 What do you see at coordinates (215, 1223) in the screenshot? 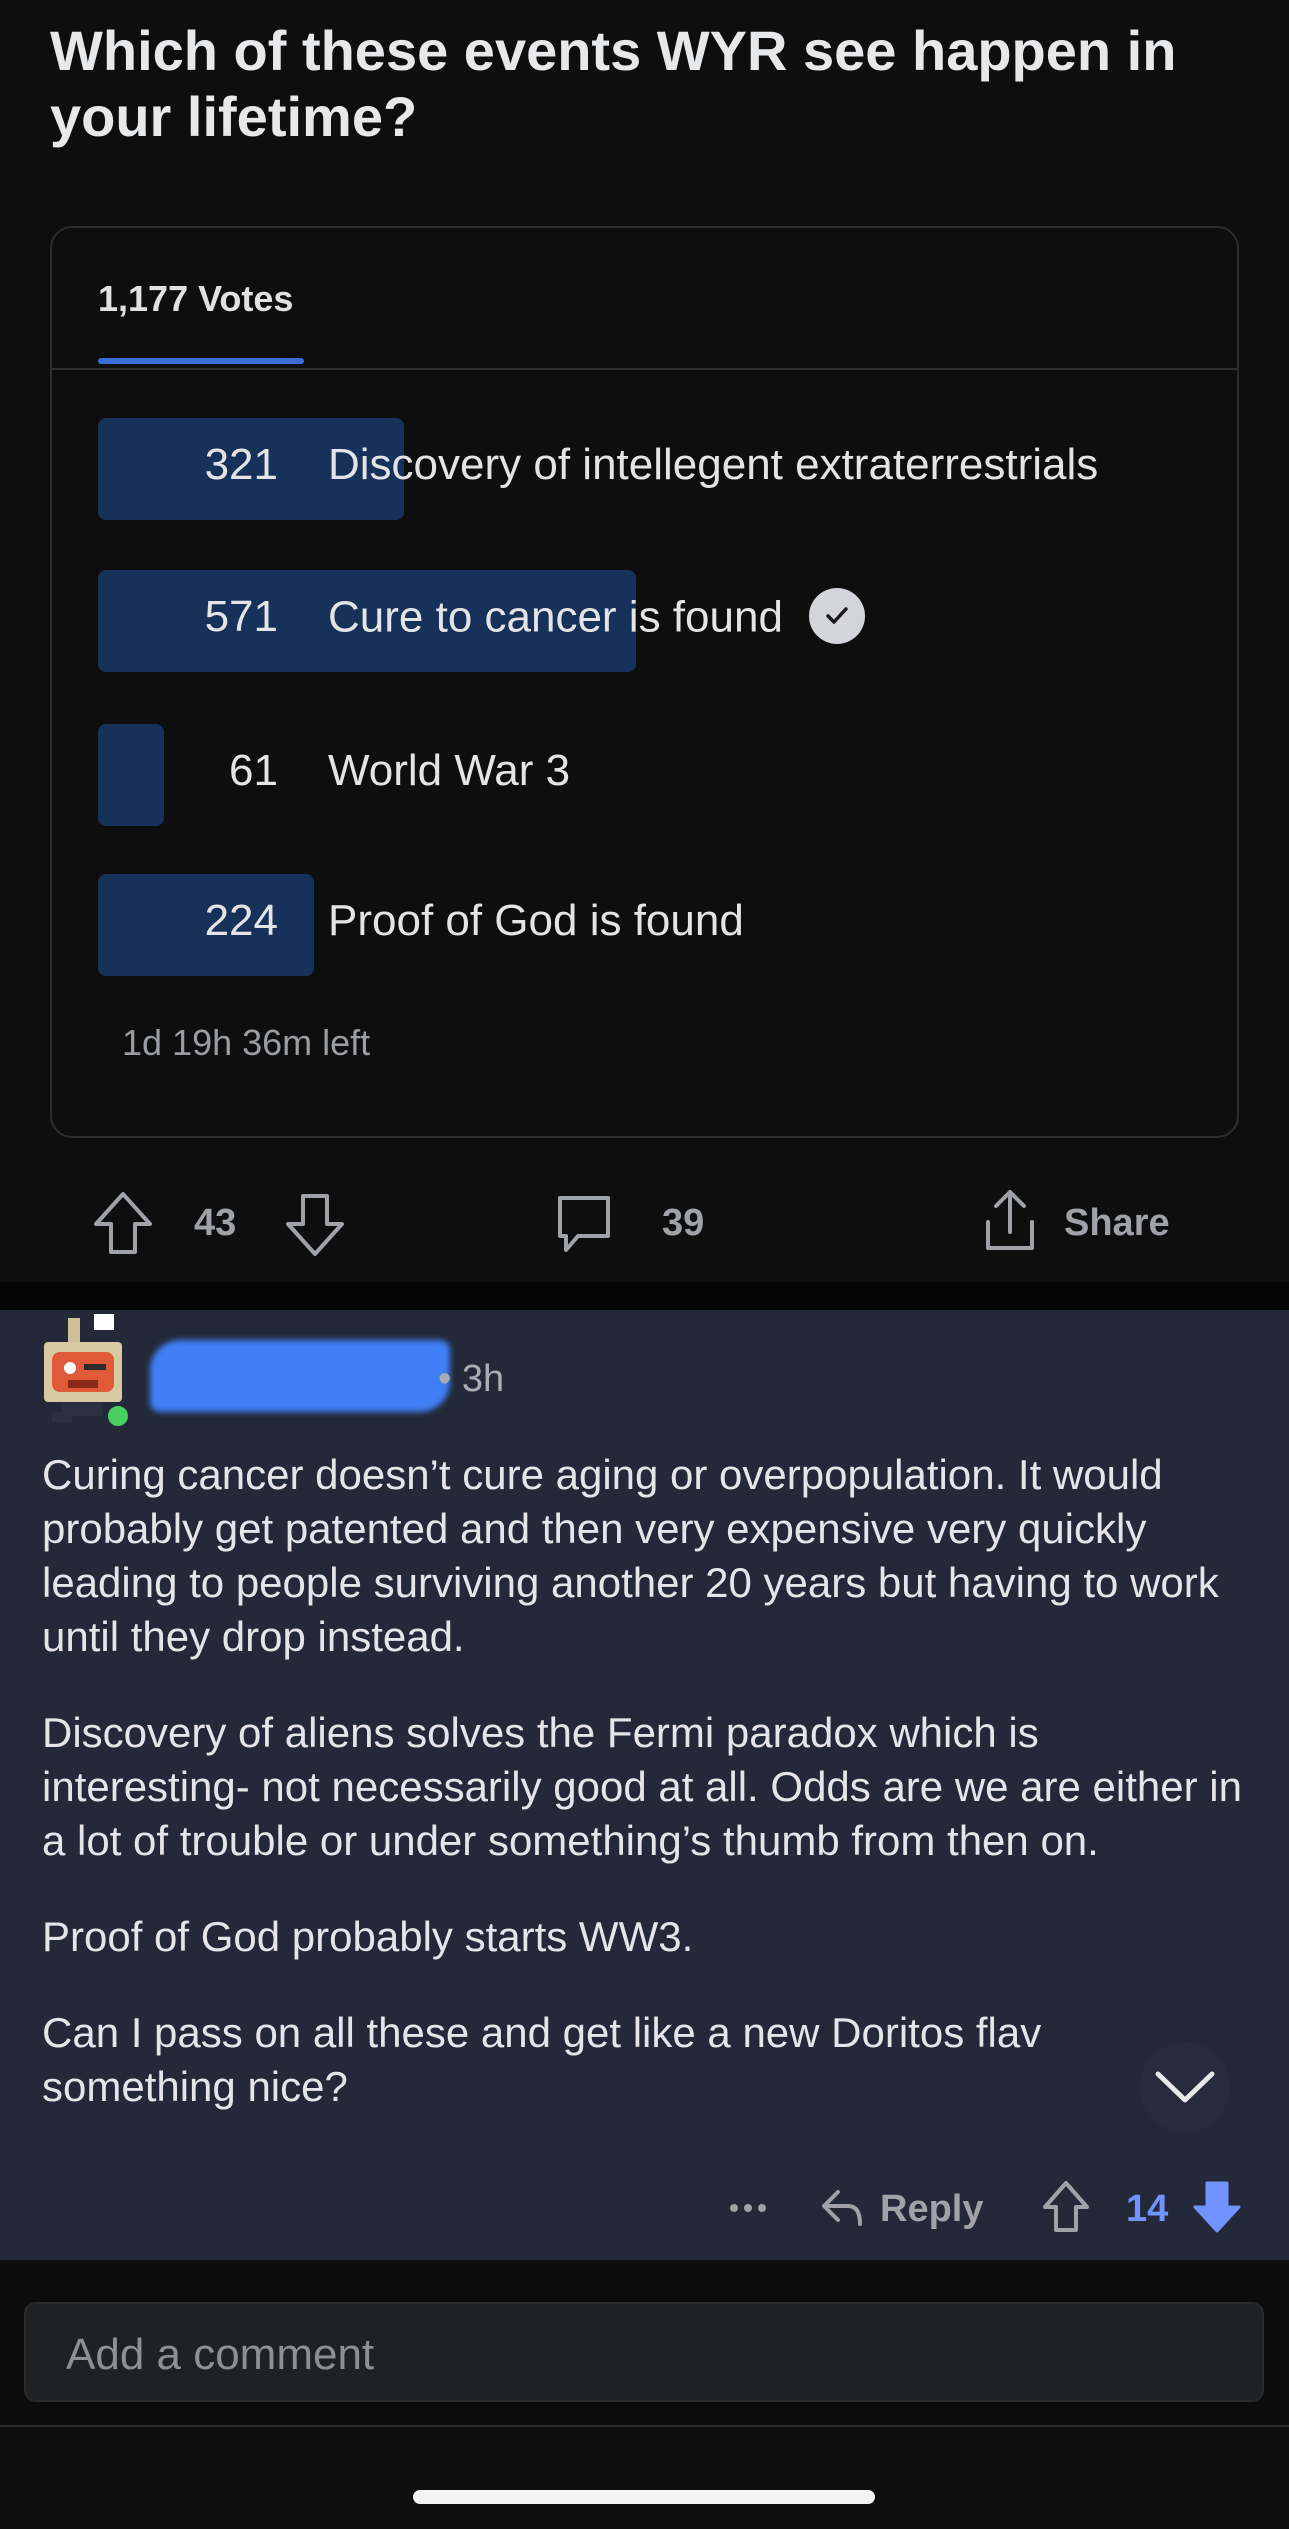
I see `upvote-count: 43` at bounding box center [215, 1223].